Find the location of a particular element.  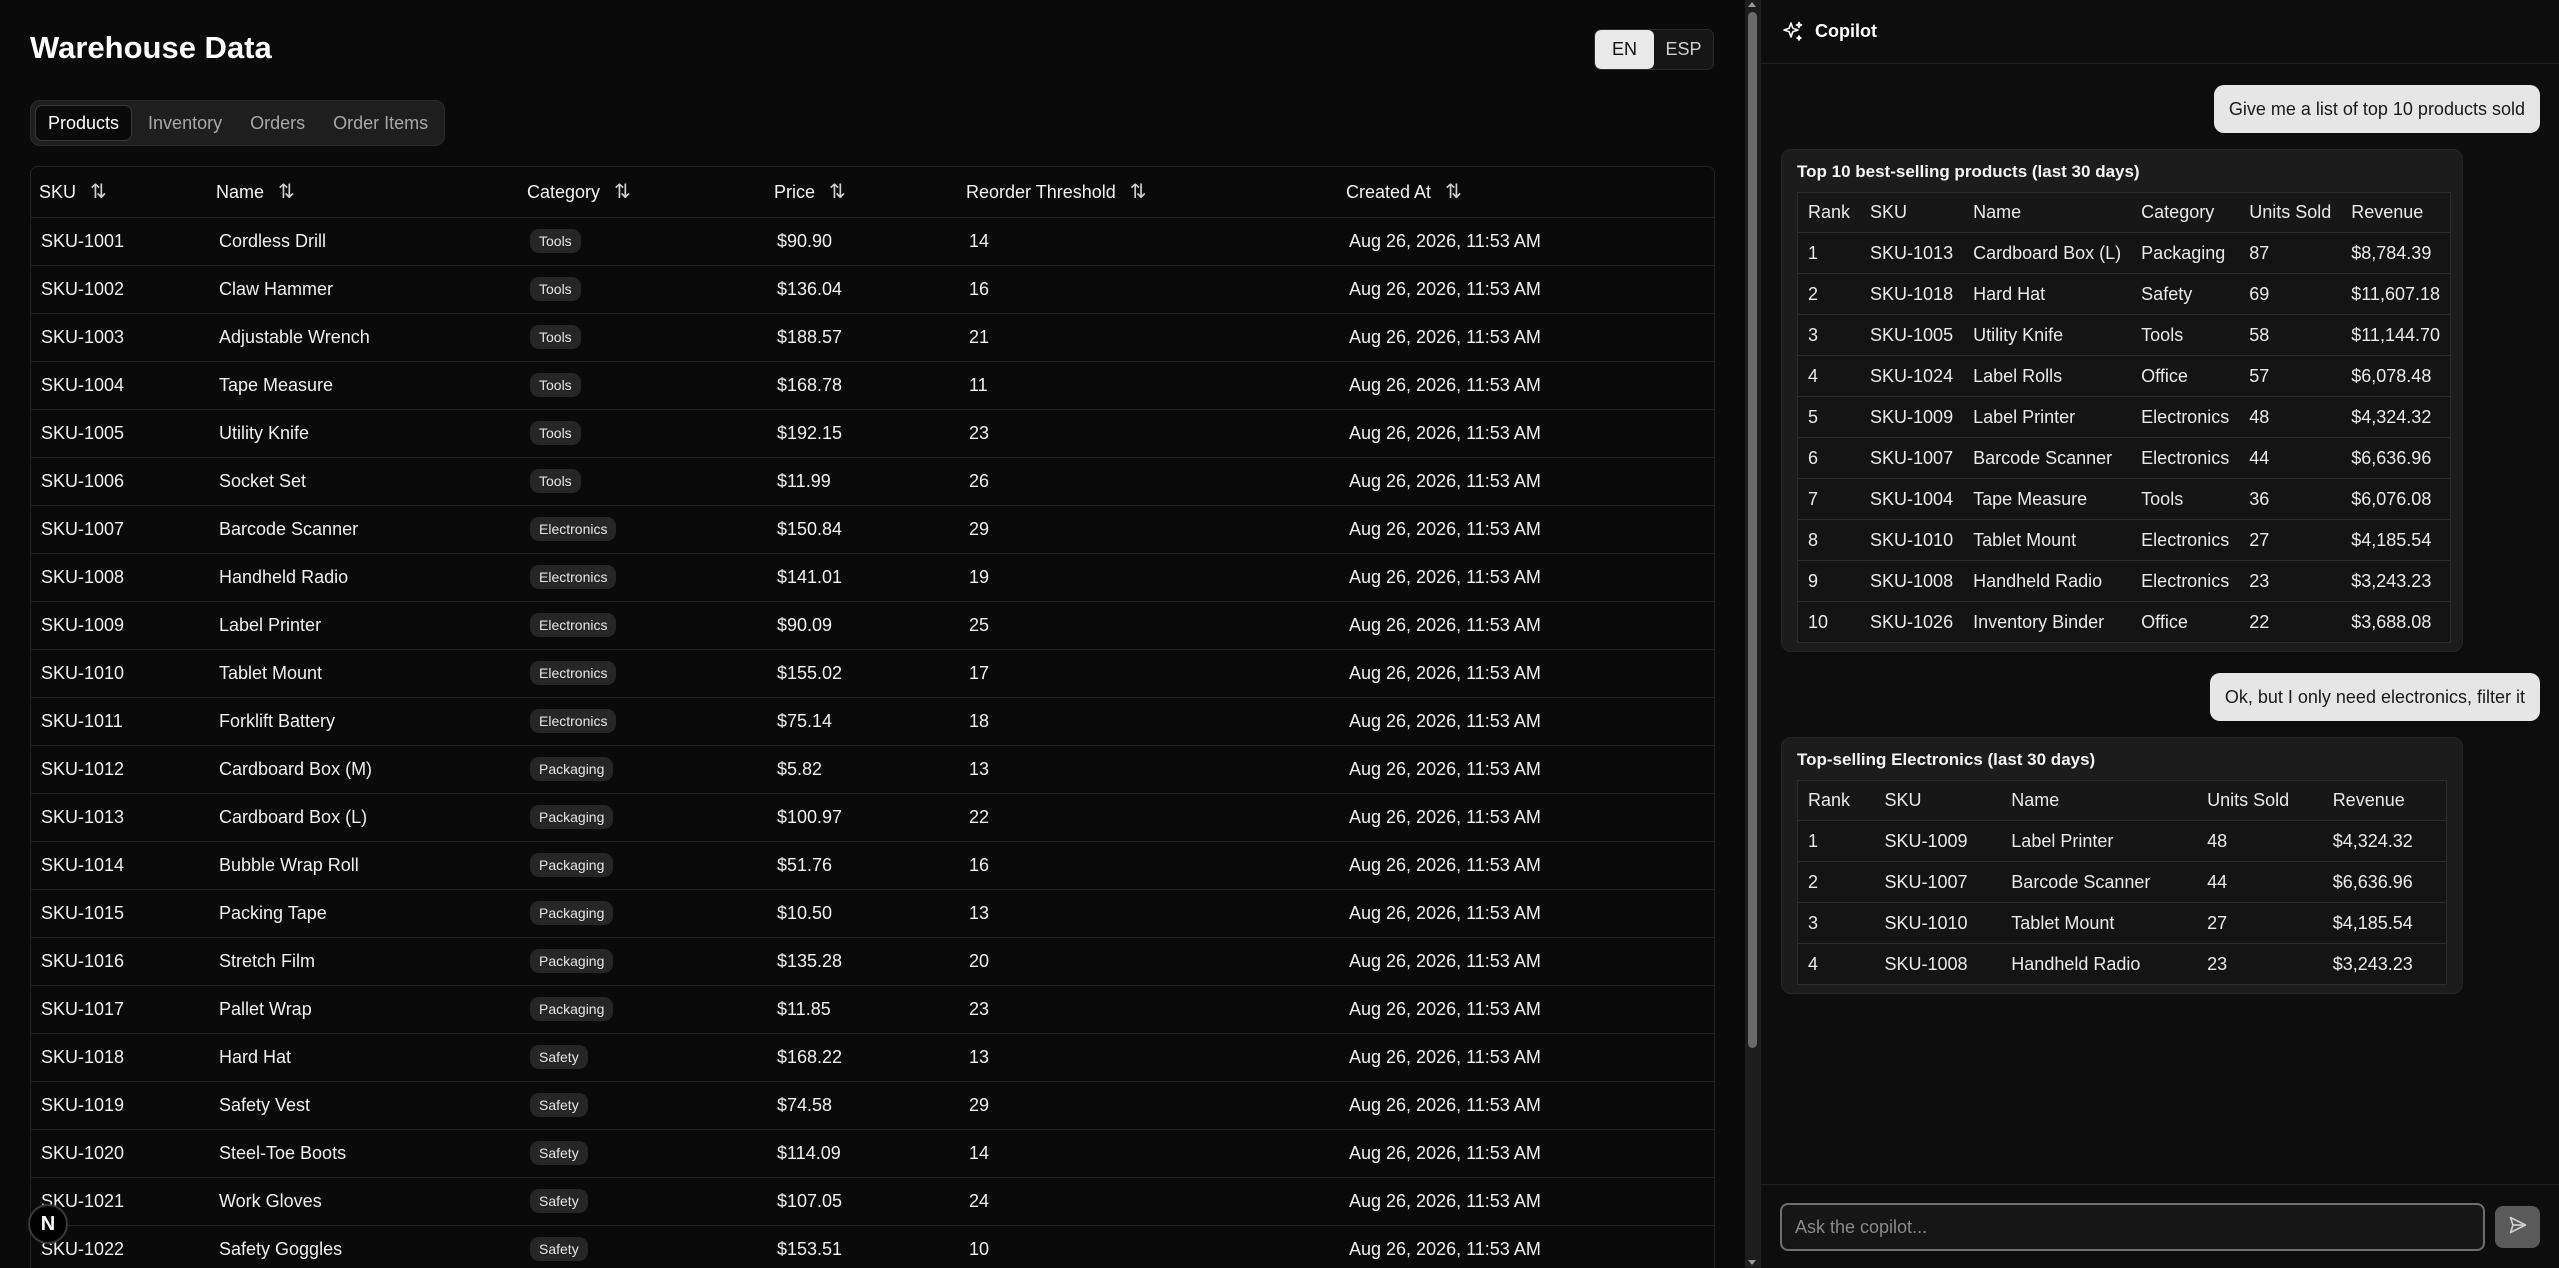

table-cell: $11,607.18 is located at coordinates (2396, 294).